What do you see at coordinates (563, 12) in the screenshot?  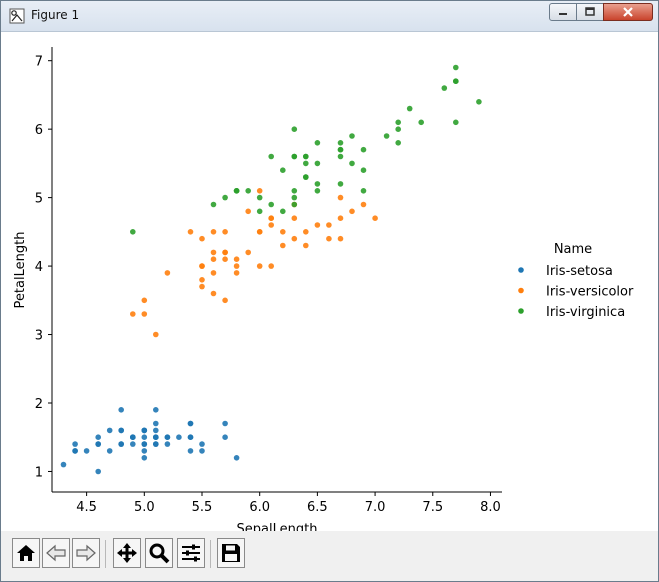 I see `minimize-button` at bounding box center [563, 12].